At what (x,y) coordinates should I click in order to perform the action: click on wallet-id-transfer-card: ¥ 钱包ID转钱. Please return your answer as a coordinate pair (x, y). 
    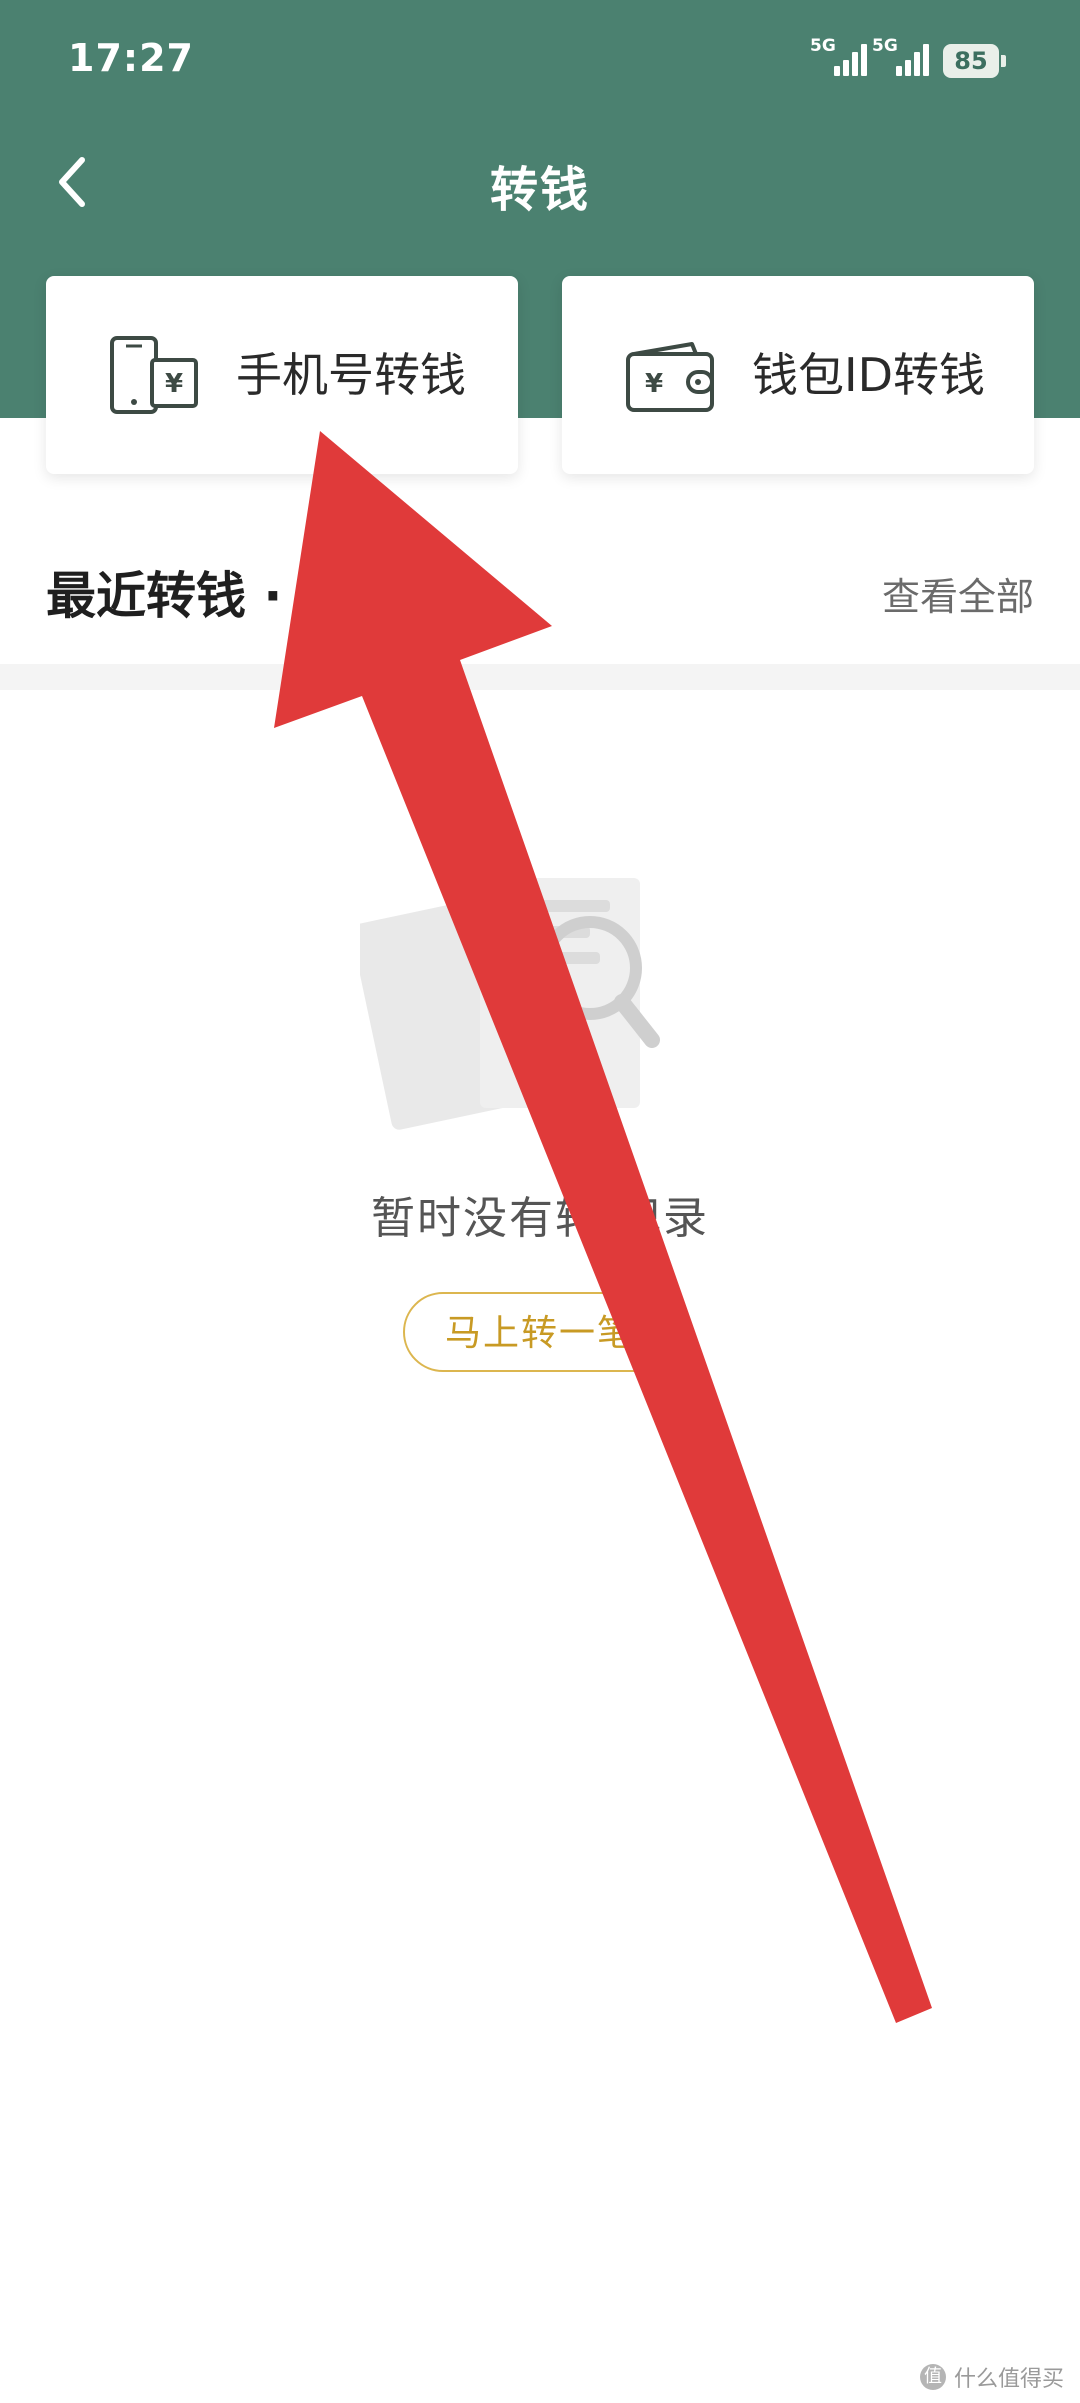
    Looking at the image, I should click on (798, 375).